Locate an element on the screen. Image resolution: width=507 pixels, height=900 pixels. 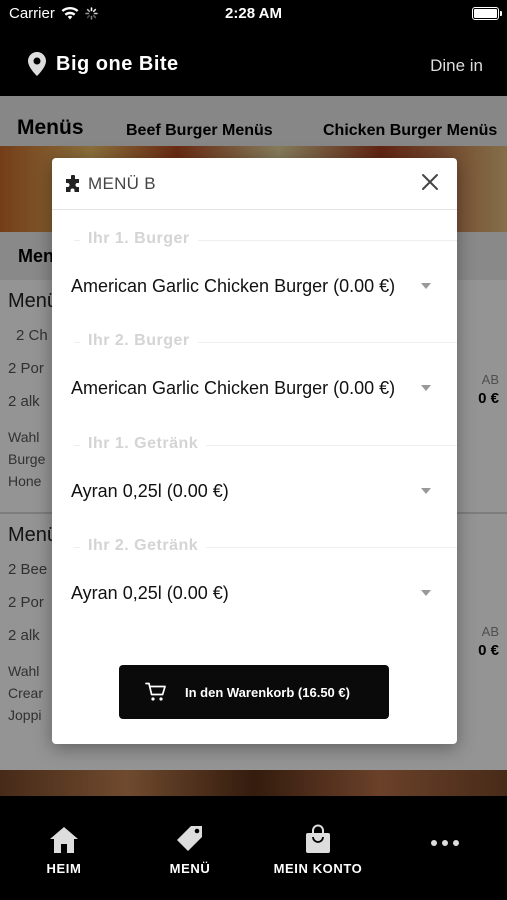
dialog-header: MENÜ B is located at coordinates (254, 184).